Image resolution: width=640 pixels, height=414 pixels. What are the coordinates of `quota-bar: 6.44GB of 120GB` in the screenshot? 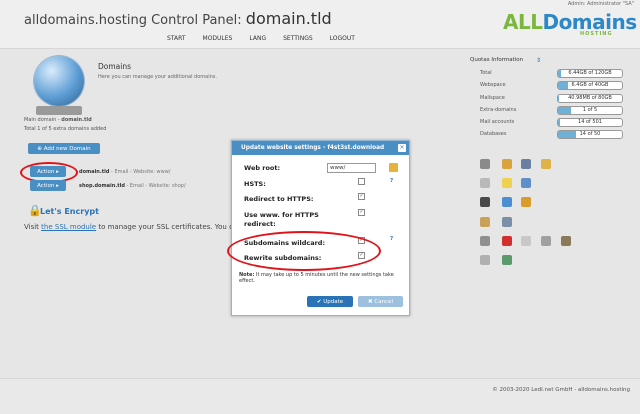 It's located at (590, 73).